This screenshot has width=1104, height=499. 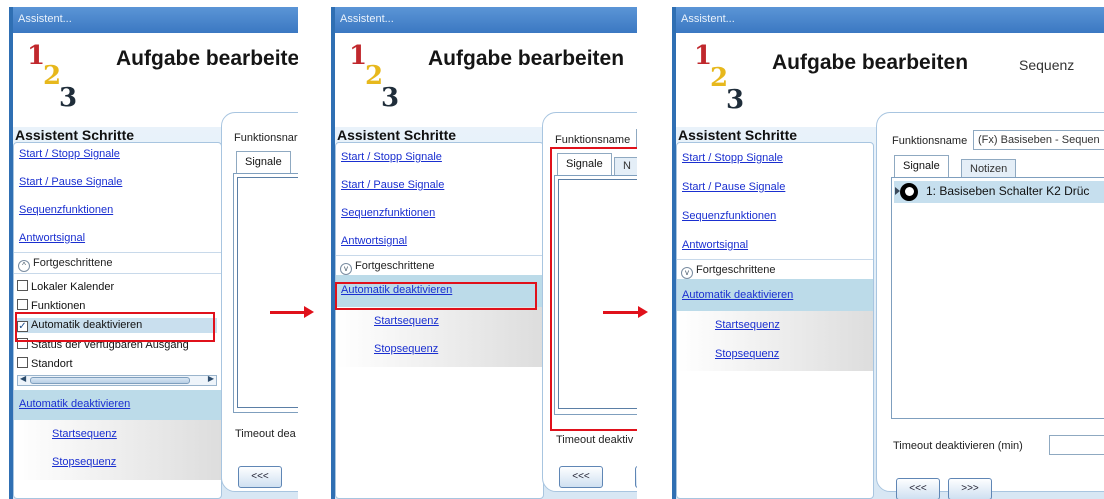 What do you see at coordinates (636, 477) in the screenshot?
I see `next-button` at bounding box center [636, 477].